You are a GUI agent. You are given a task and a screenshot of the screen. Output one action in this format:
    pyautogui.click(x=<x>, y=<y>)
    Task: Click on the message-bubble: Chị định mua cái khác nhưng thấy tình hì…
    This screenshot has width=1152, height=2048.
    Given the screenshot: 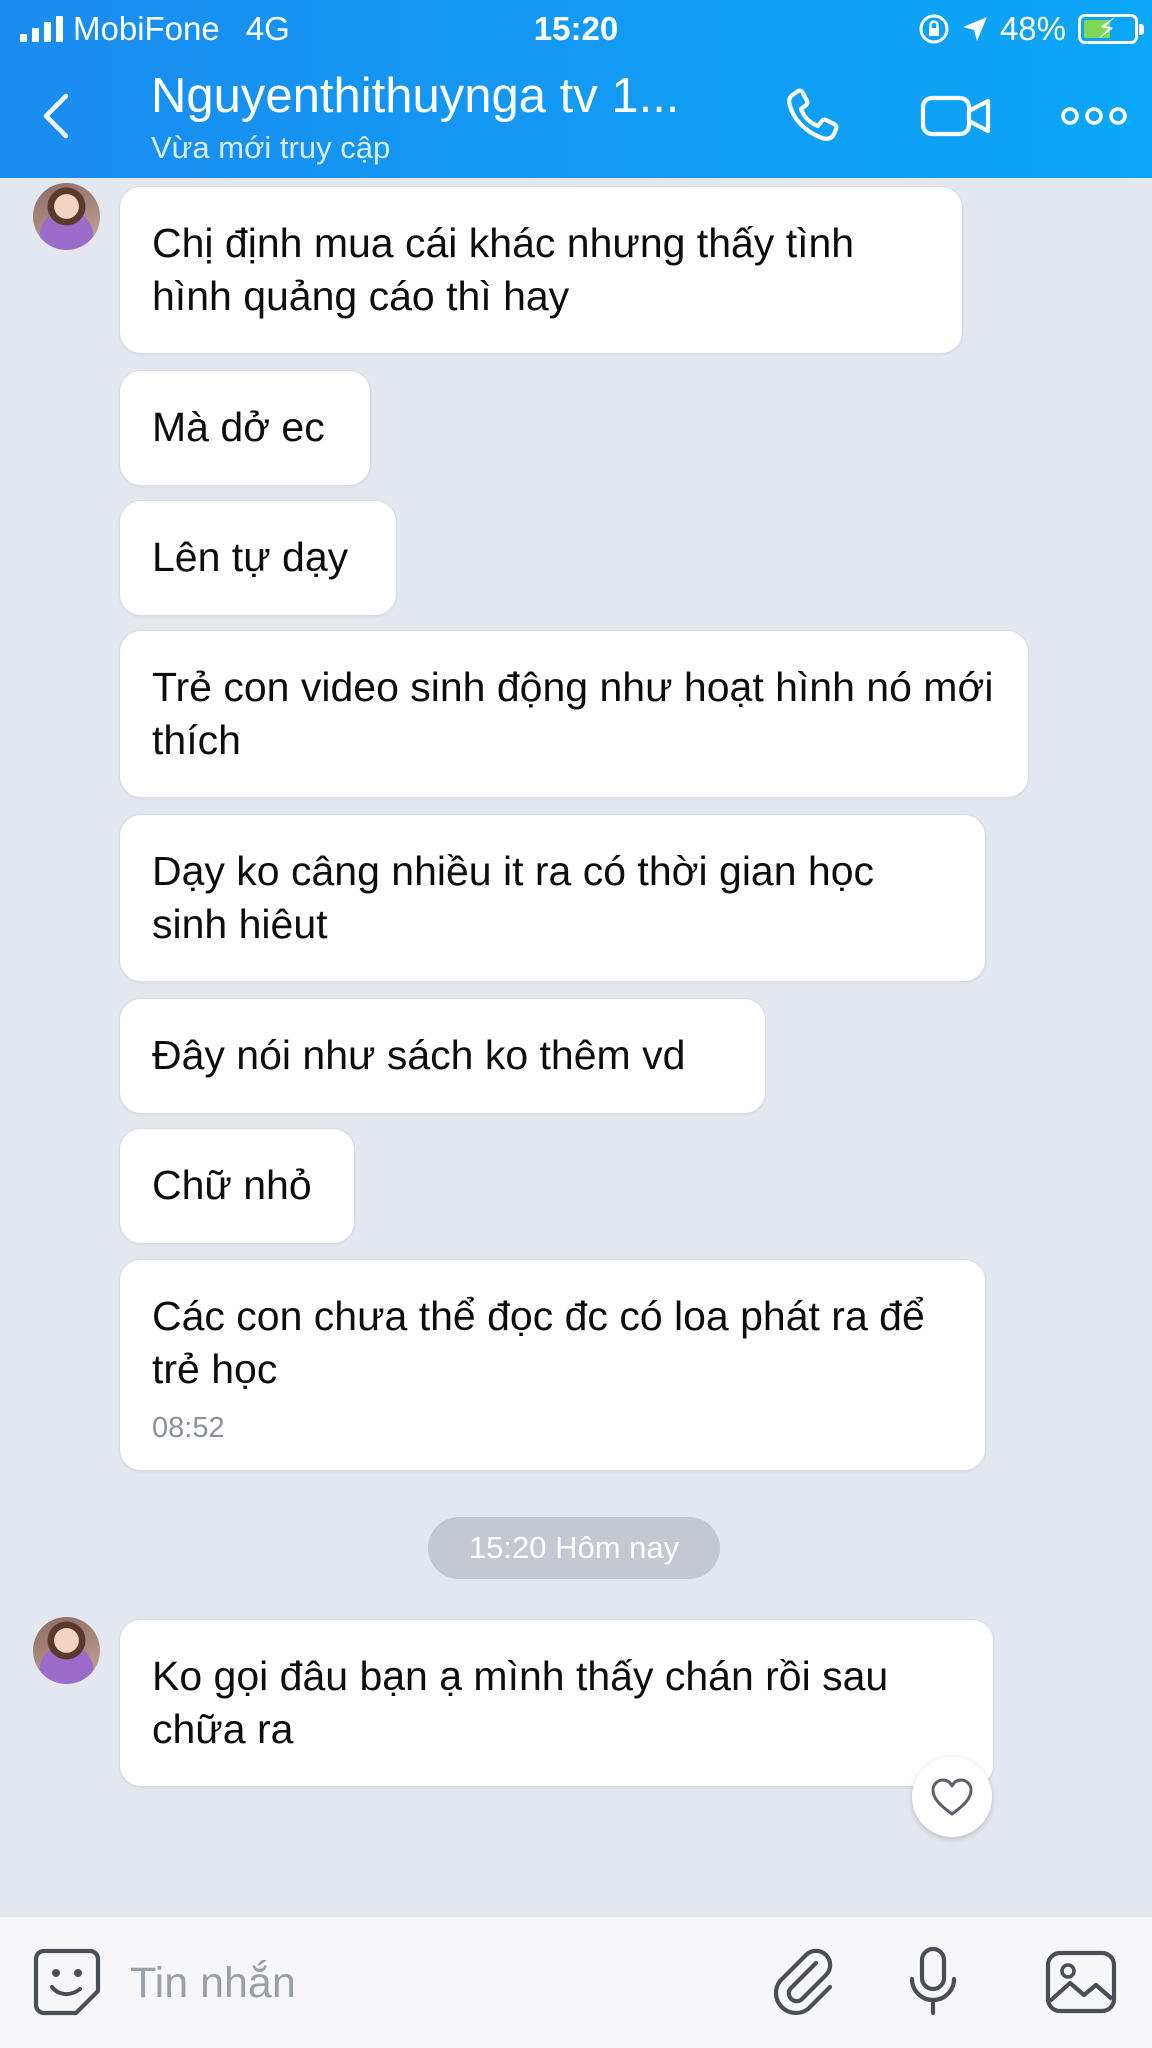 What is the action you would take?
    pyautogui.click(x=541, y=270)
    